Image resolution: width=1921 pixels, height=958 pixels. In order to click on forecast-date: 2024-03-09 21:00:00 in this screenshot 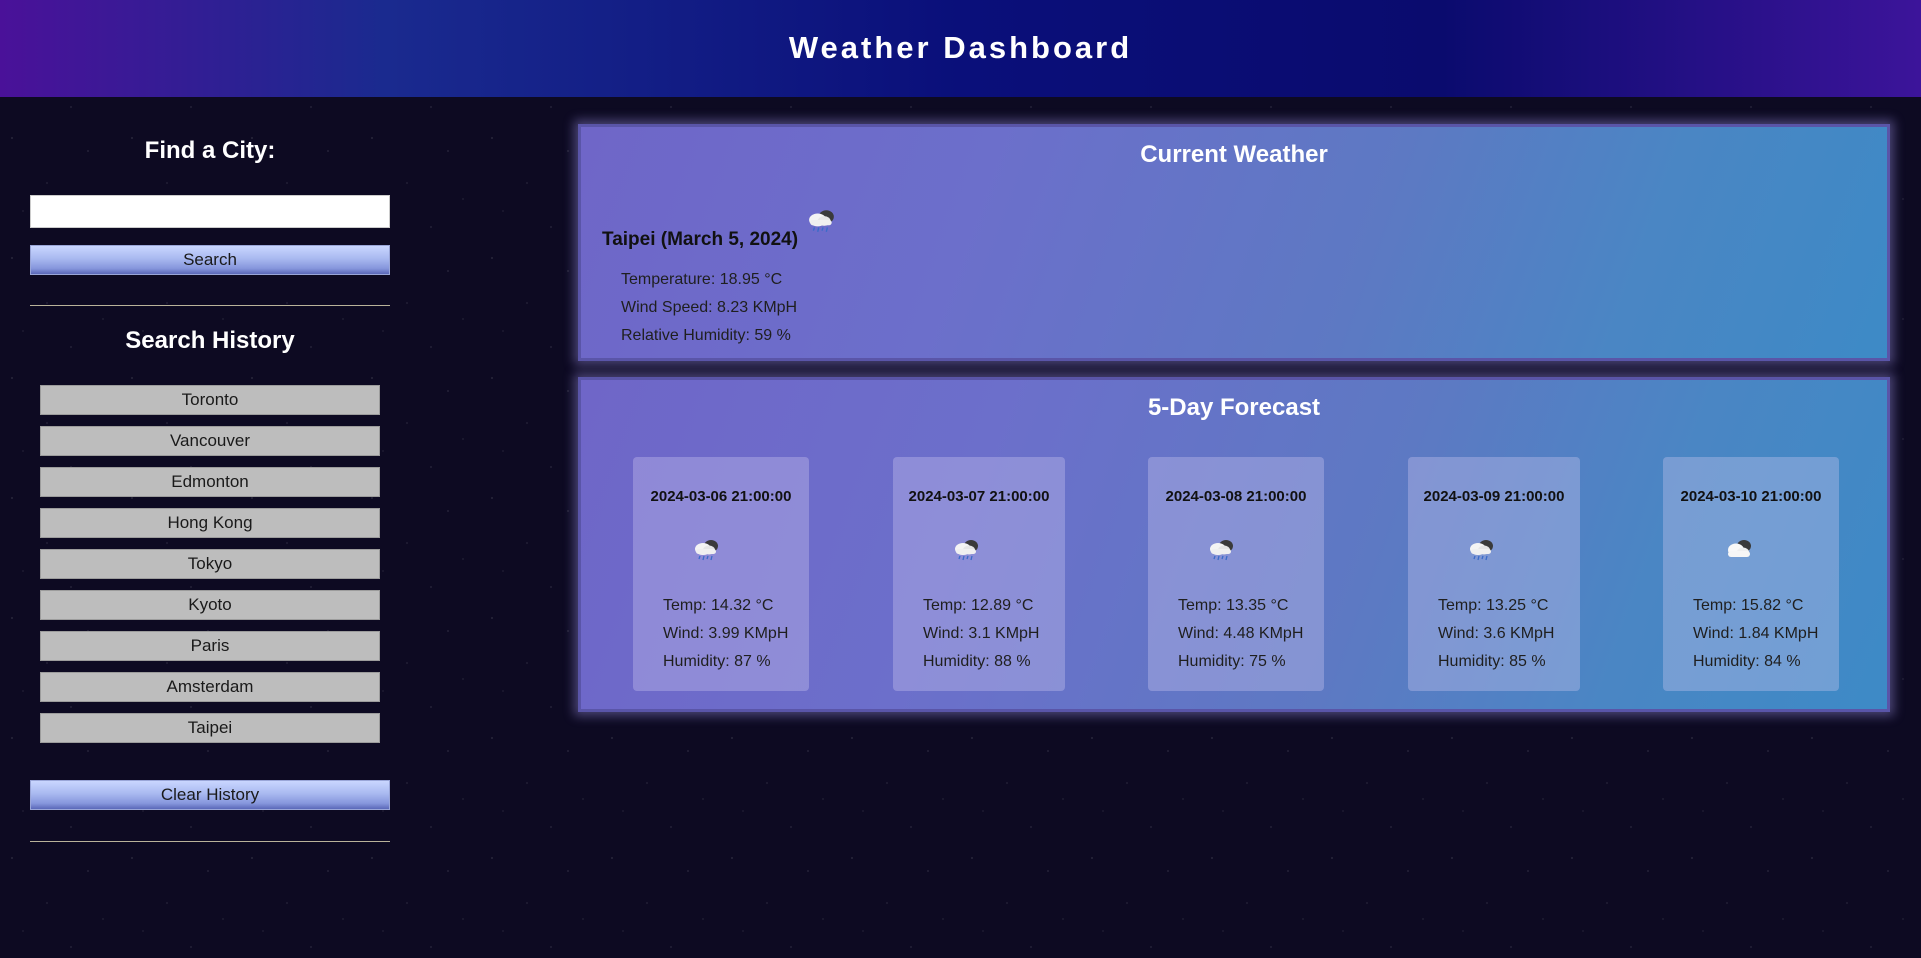, I will do `click(1494, 496)`.